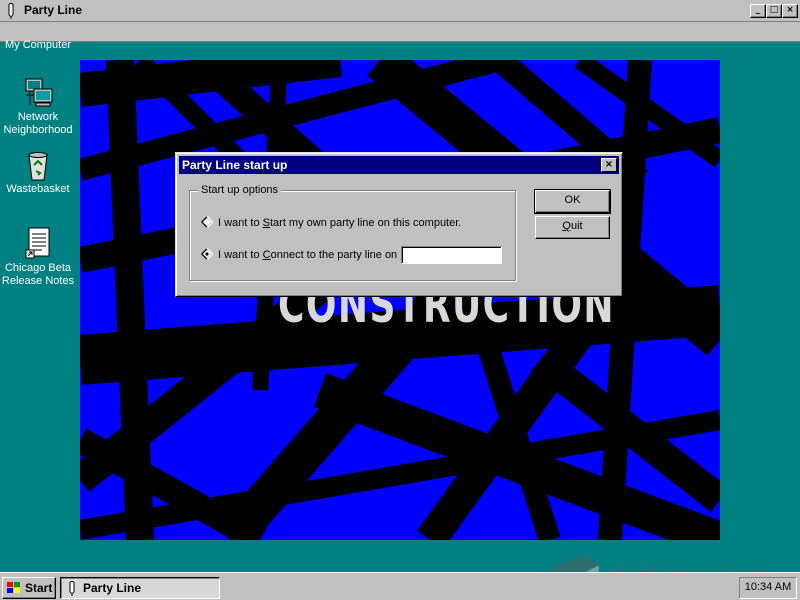 This screenshot has width=800, height=600. What do you see at coordinates (240, 190) in the screenshot?
I see `startup-options-label: Start up options` at bounding box center [240, 190].